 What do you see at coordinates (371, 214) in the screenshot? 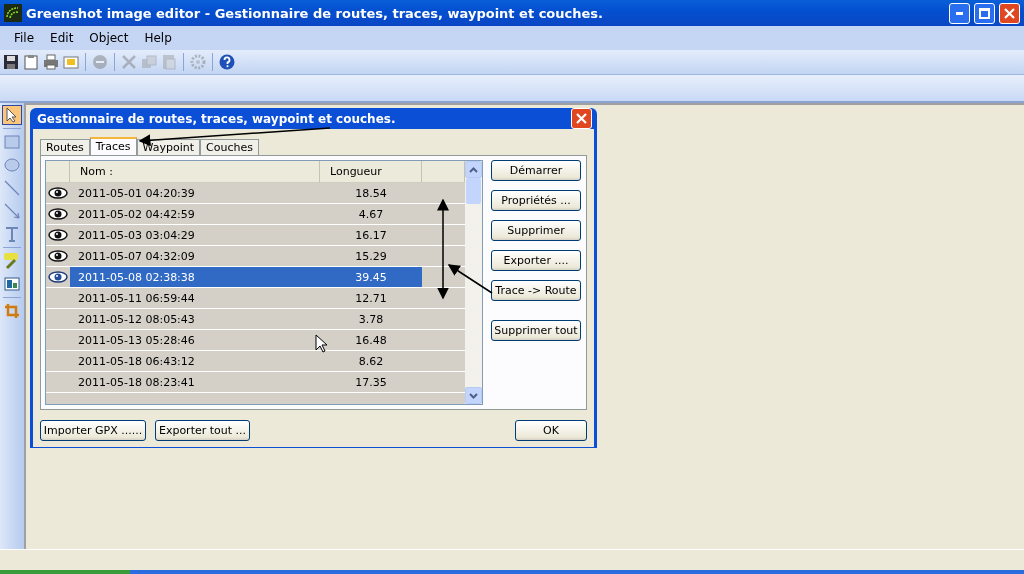
I see `trace-length: 4.67` at bounding box center [371, 214].